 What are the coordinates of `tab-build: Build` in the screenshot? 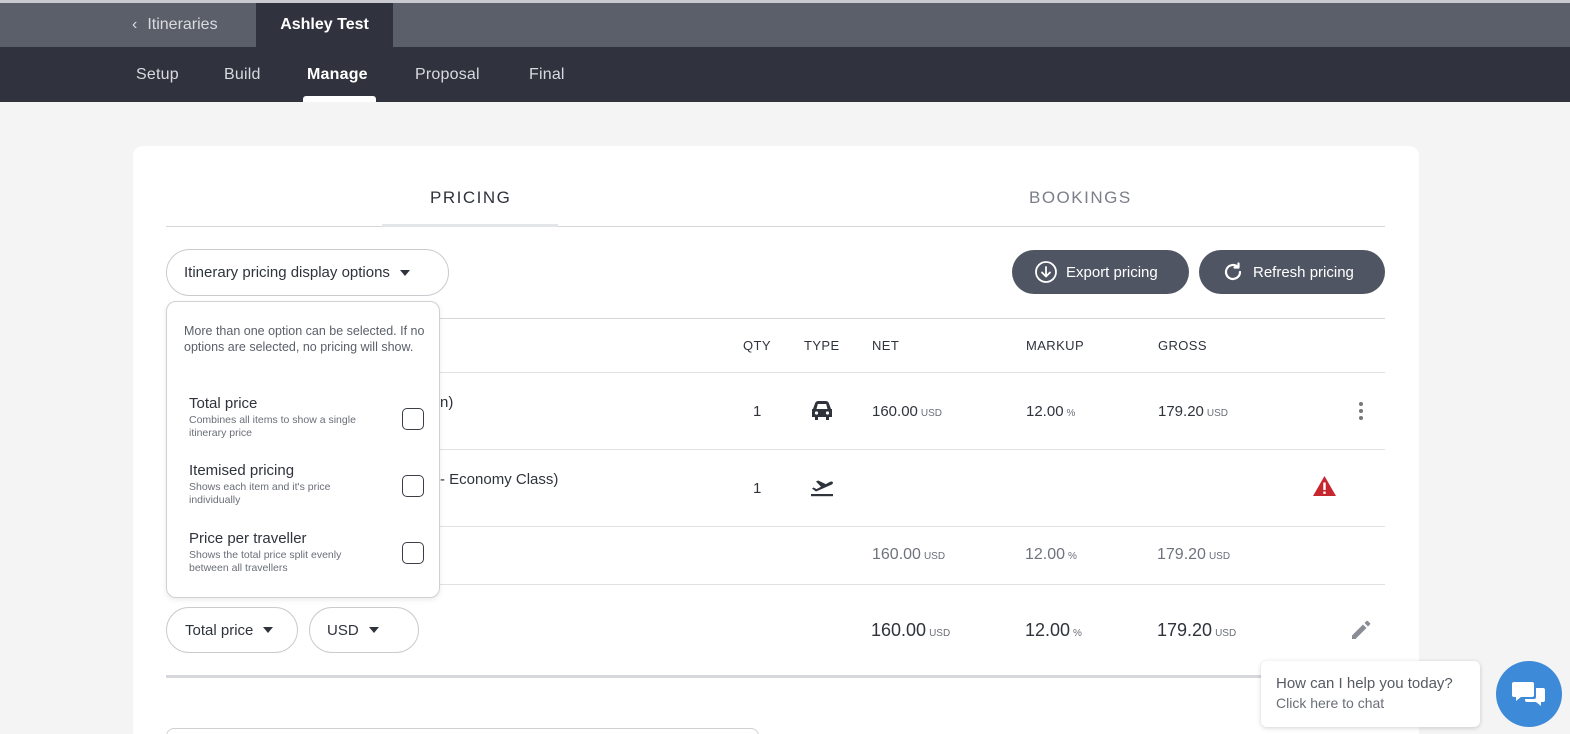 It's located at (242, 74).